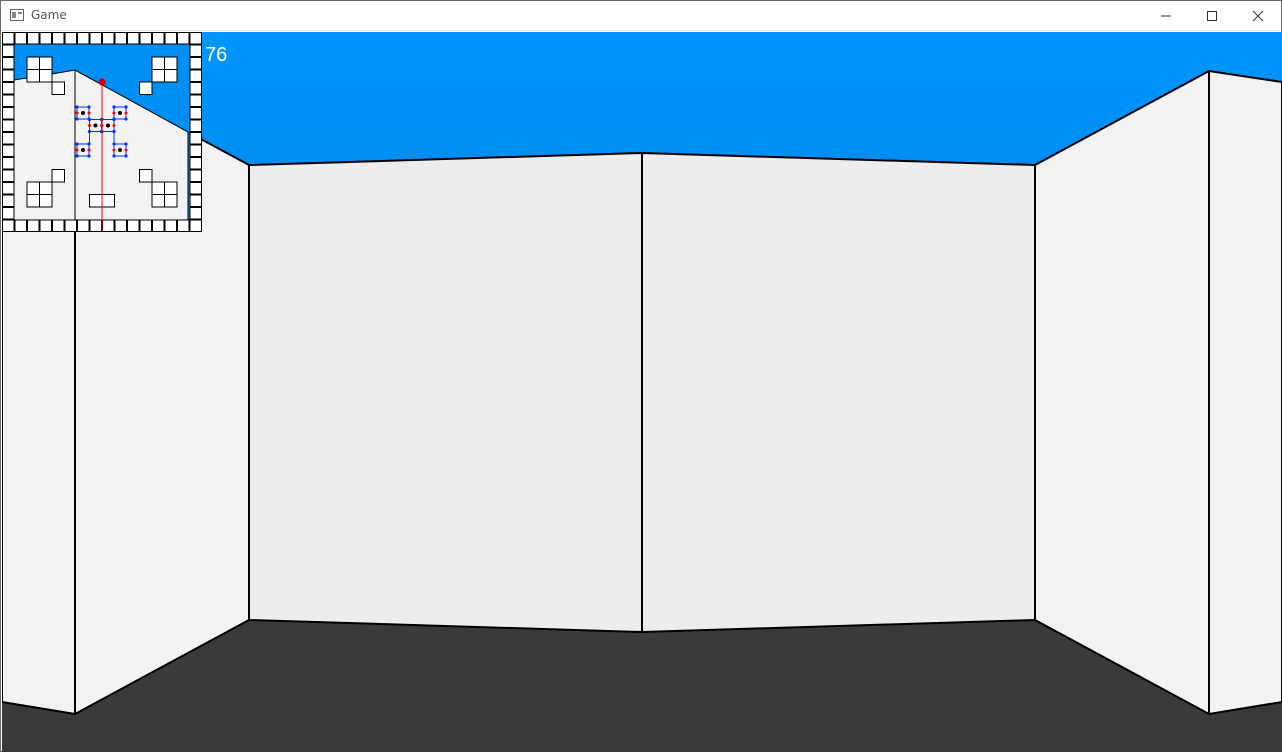 The image size is (1282, 752). I want to click on maximize-icon, so click(1212, 16).